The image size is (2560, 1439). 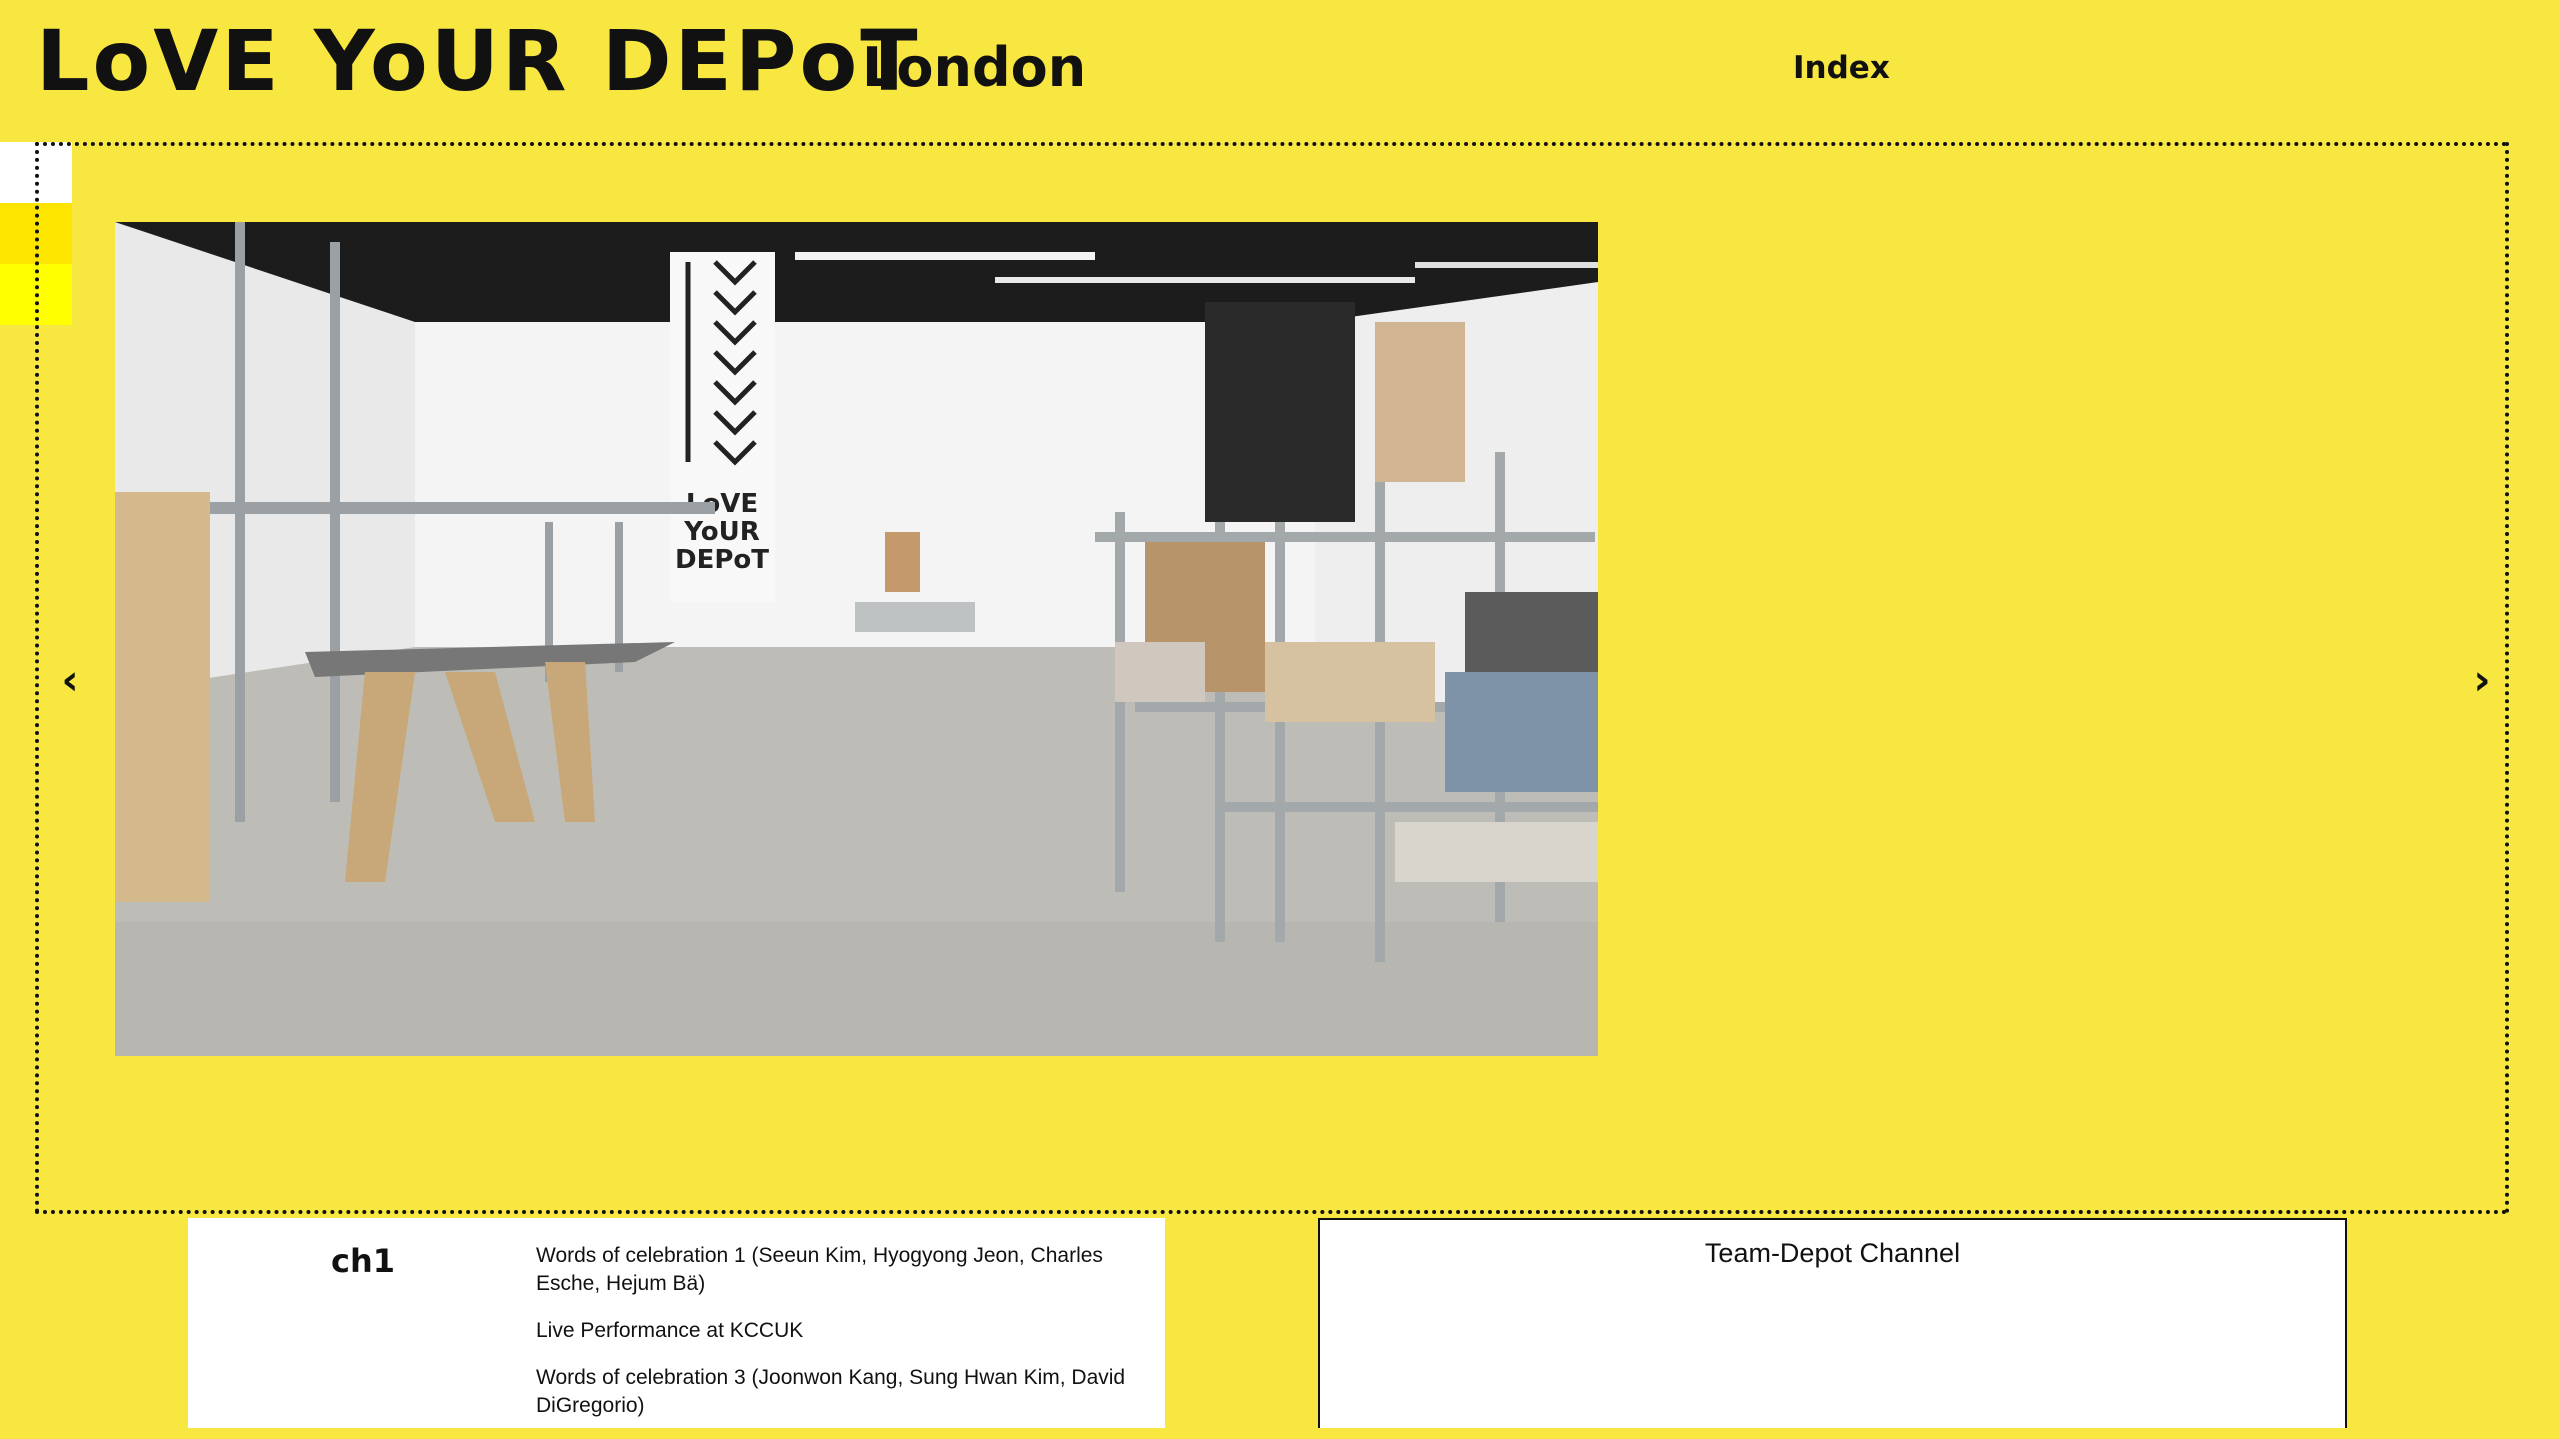 What do you see at coordinates (1832, 1323) in the screenshot?
I see `channel-panel: Team-Depot Channel` at bounding box center [1832, 1323].